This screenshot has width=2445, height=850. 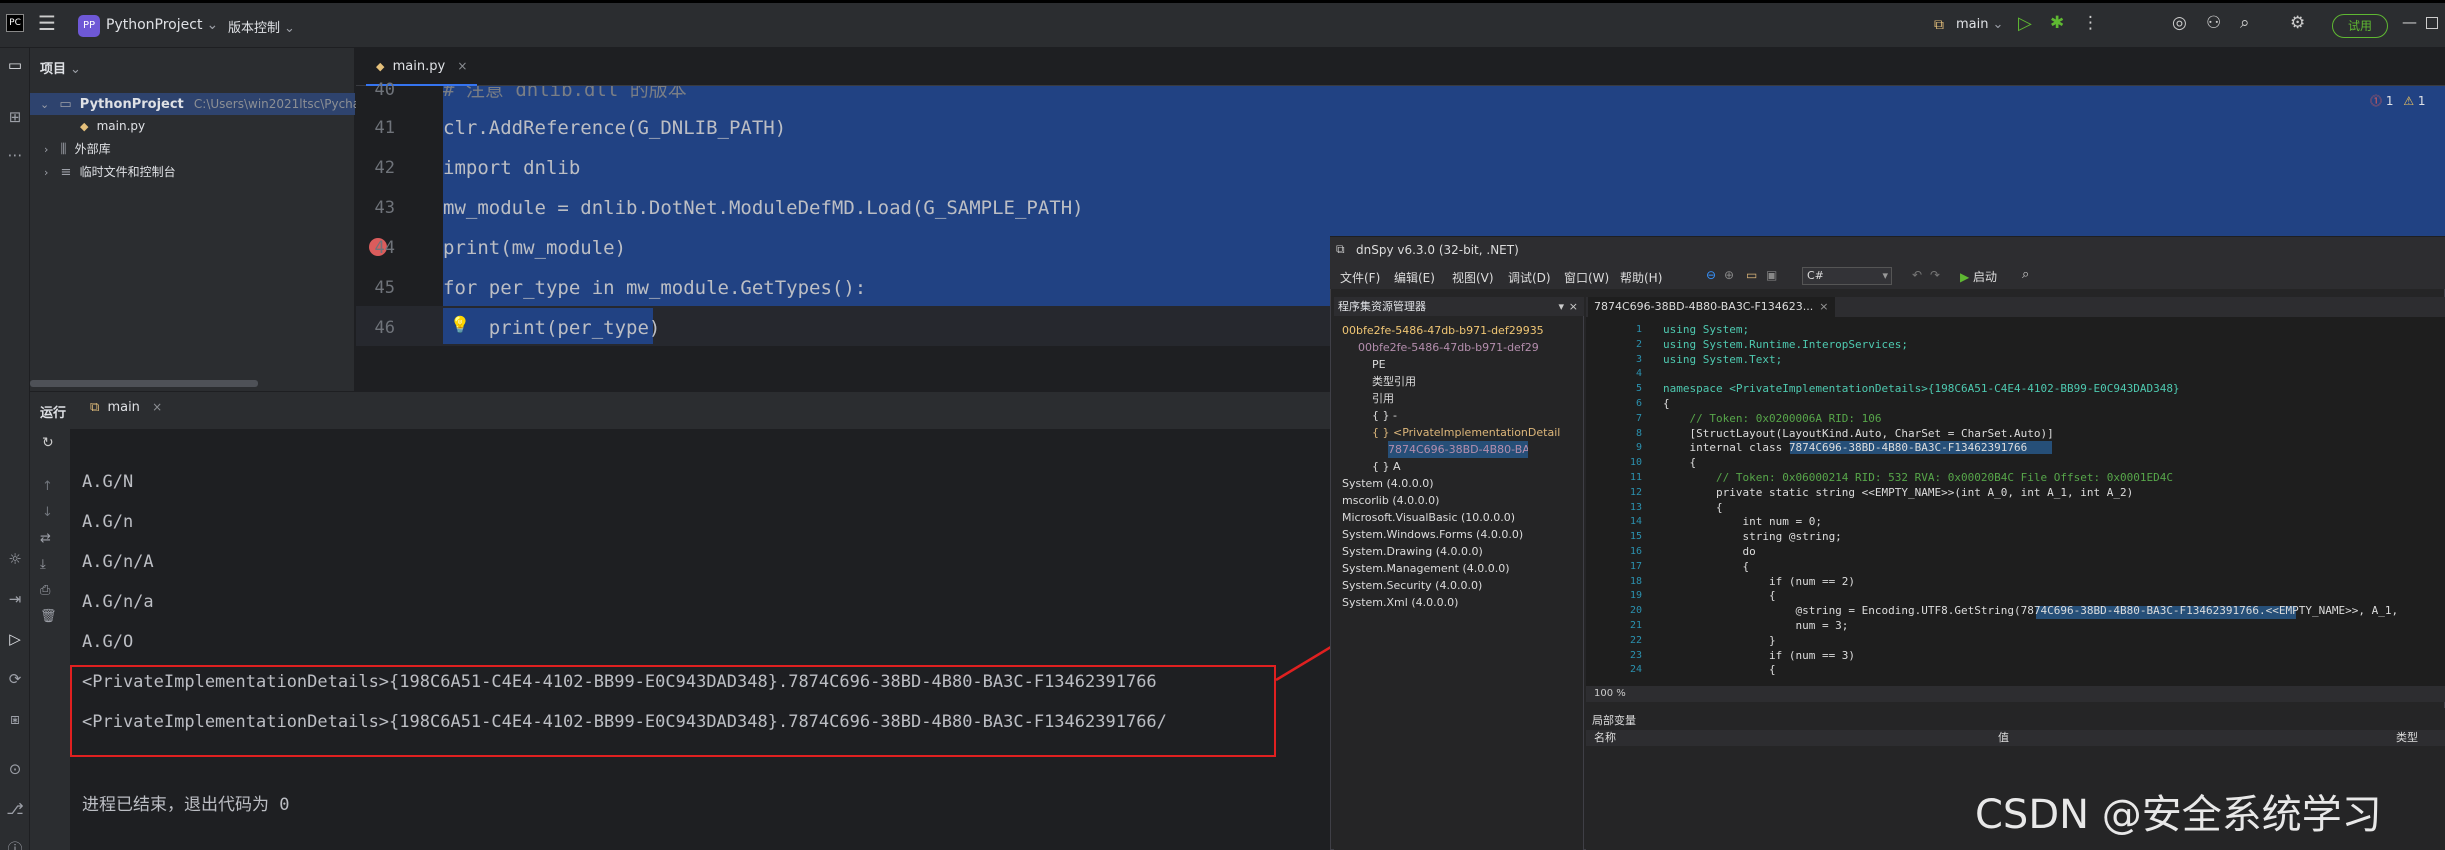 I want to click on rerun-icon: ↻, so click(x=48, y=443).